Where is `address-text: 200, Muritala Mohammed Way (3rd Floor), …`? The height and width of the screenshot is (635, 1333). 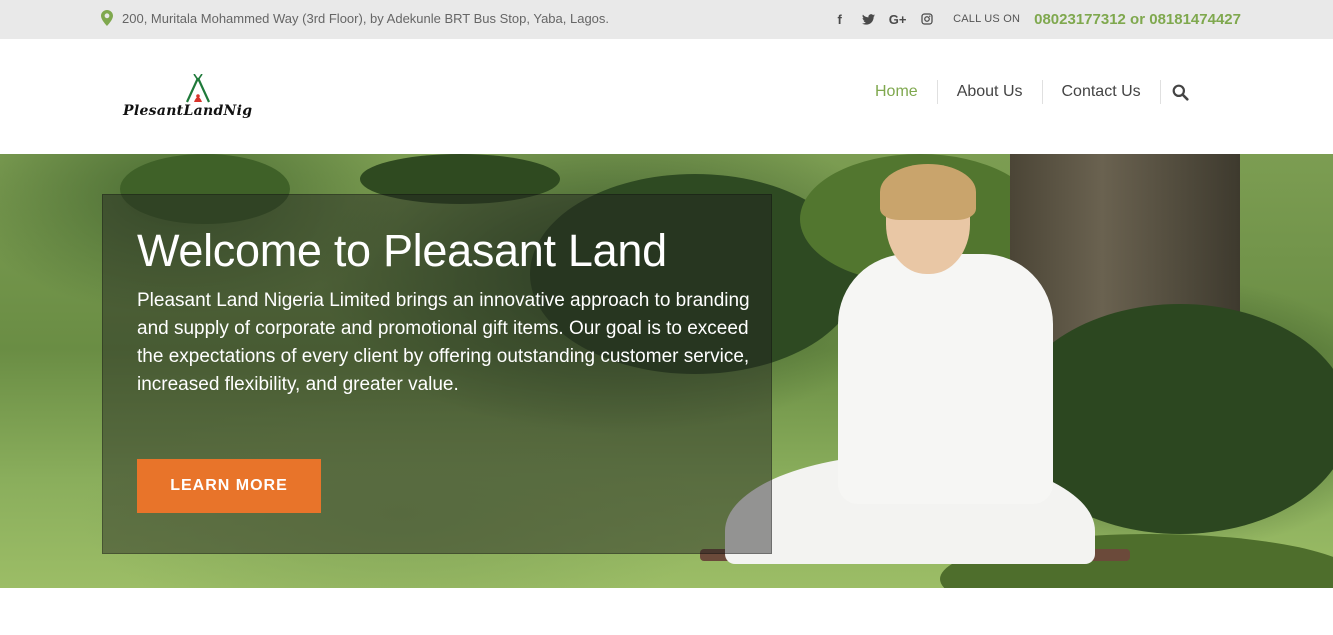 address-text: 200, Muritala Mohammed Way (3rd Floor), … is located at coordinates (366, 18).